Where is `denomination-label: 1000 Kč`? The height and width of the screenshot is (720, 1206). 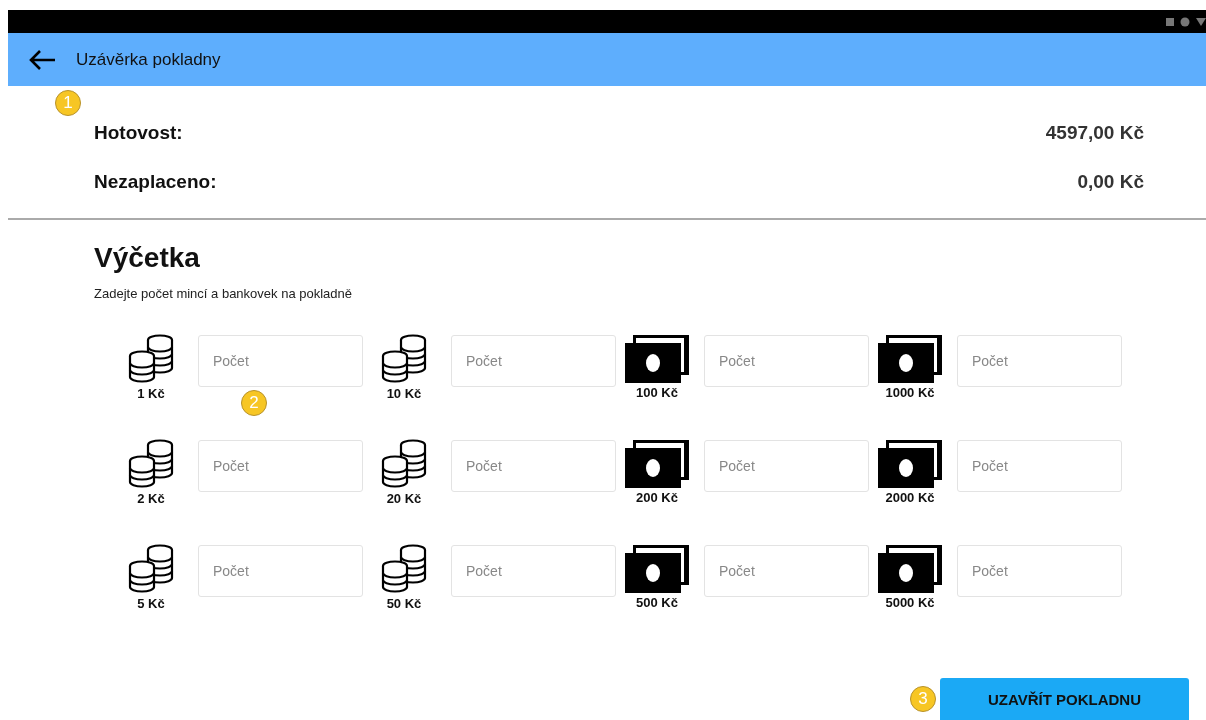
denomination-label: 1000 Kč is located at coordinates (910, 392).